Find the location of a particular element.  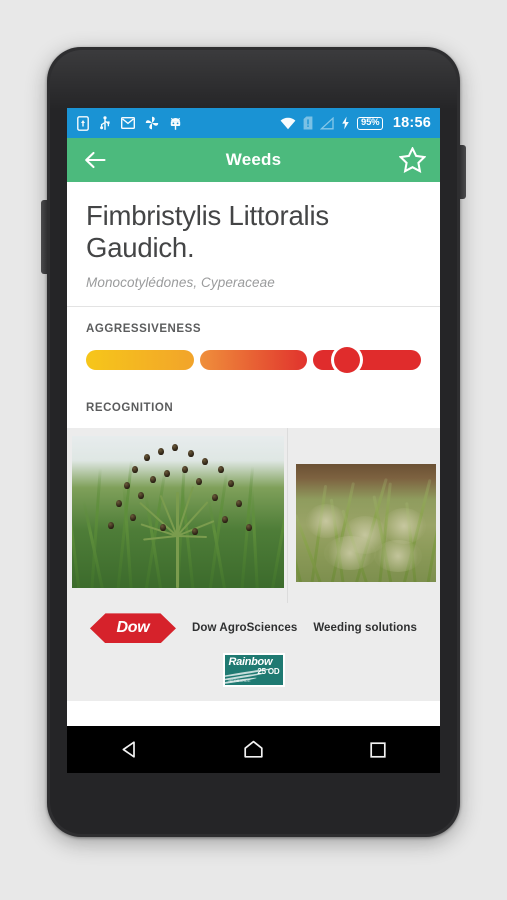

sponsor-row: Dow Dow AgroSciences Weeding solutions is located at coordinates (253, 628).